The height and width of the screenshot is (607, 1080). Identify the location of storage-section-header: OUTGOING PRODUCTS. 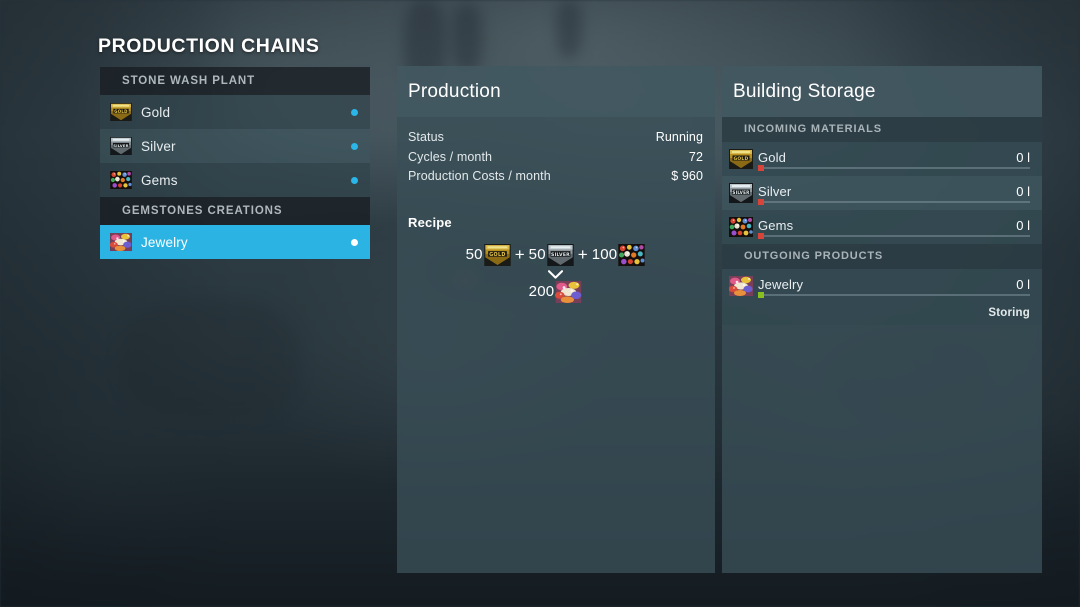
(882, 256).